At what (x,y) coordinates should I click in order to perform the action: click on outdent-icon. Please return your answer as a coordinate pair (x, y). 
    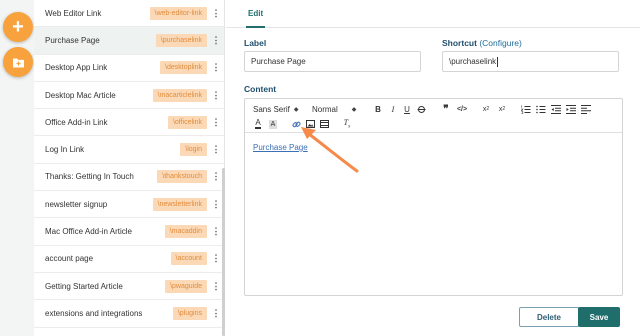
    Looking at the image, I should click on (555, 109).